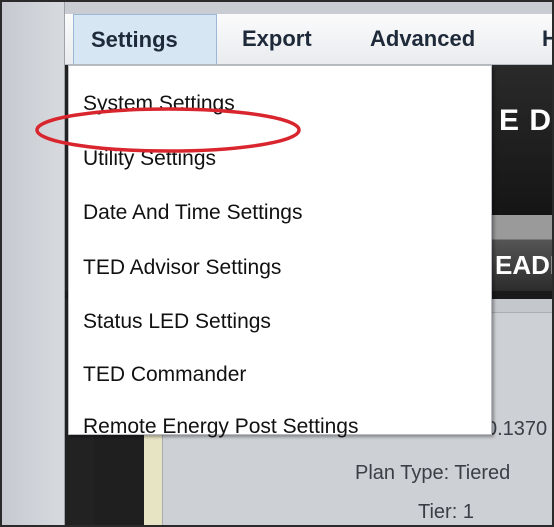 Image resolution: width=554 pixels, height=527 pixels. I want to click on menu-item-date-time-settings: Date And Time Settings, so click(192, 213).